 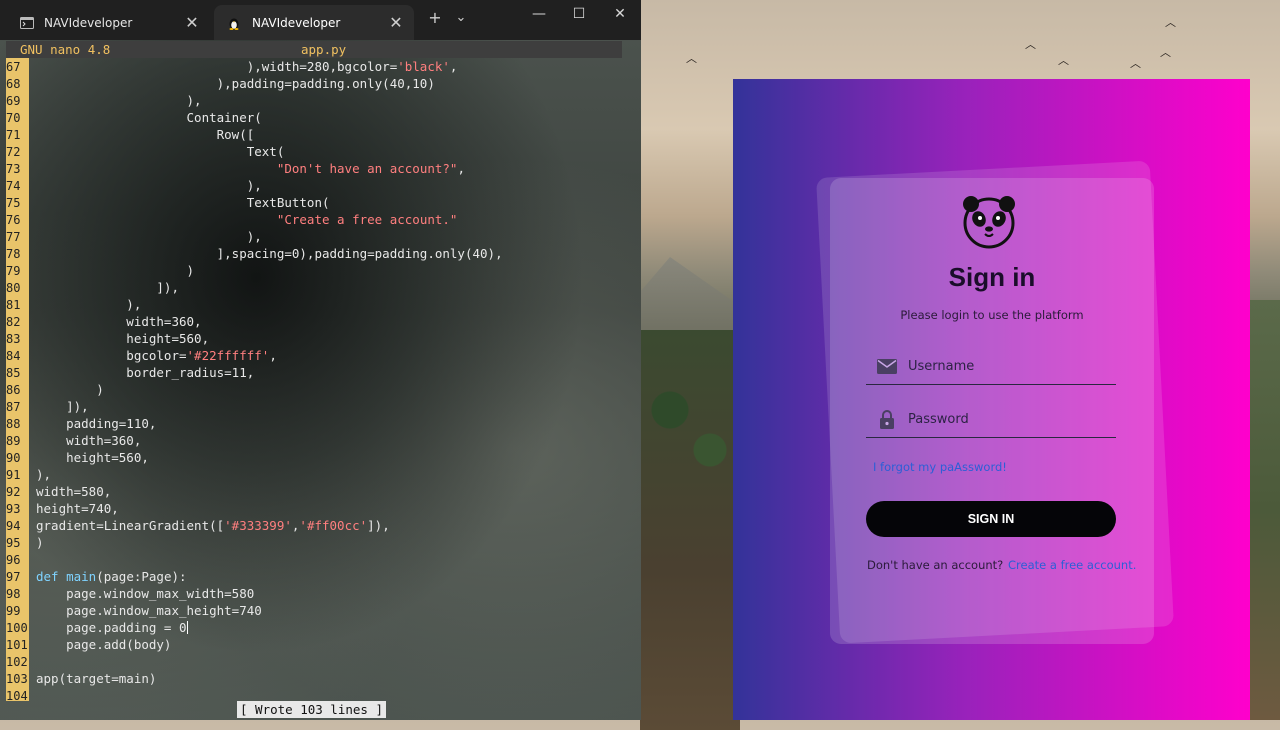 I want to click on code-text: ],spacing=0),padding=padding.only(40),, so click(x=269, y=253).